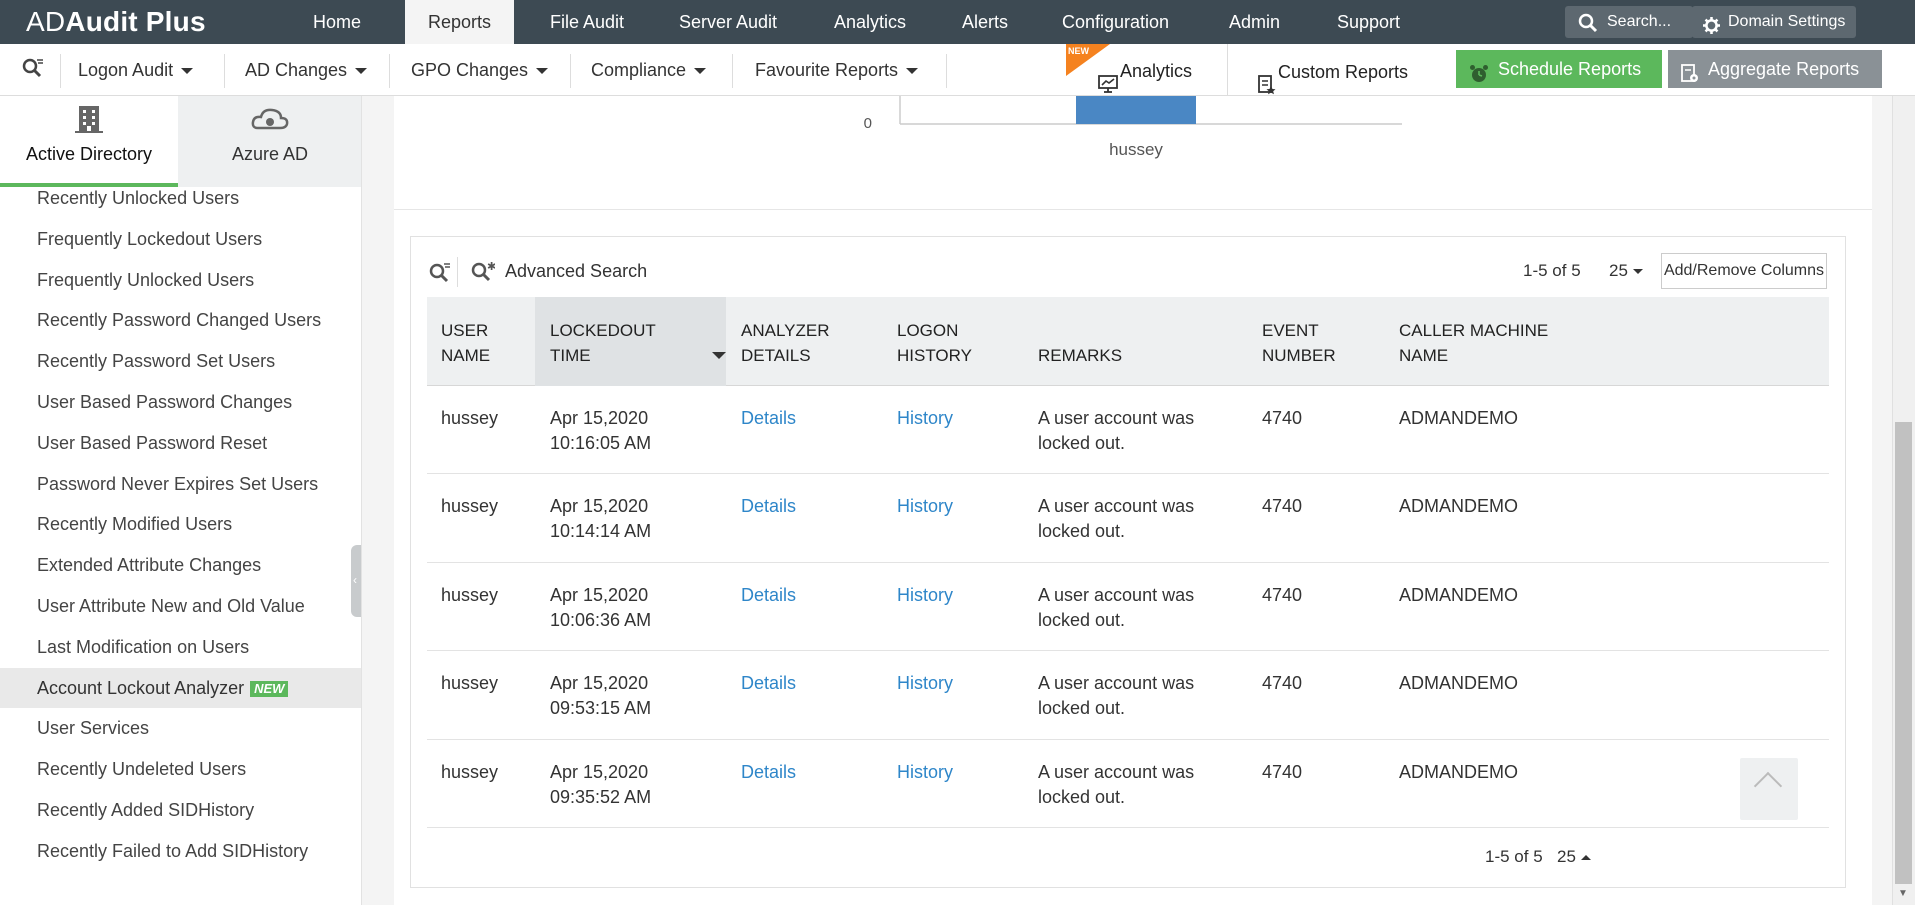  What do you see at coordinates (587, 22) in the screenshot?
I see `nav-file-audit: File Audit` at bounding box center [587, 22].